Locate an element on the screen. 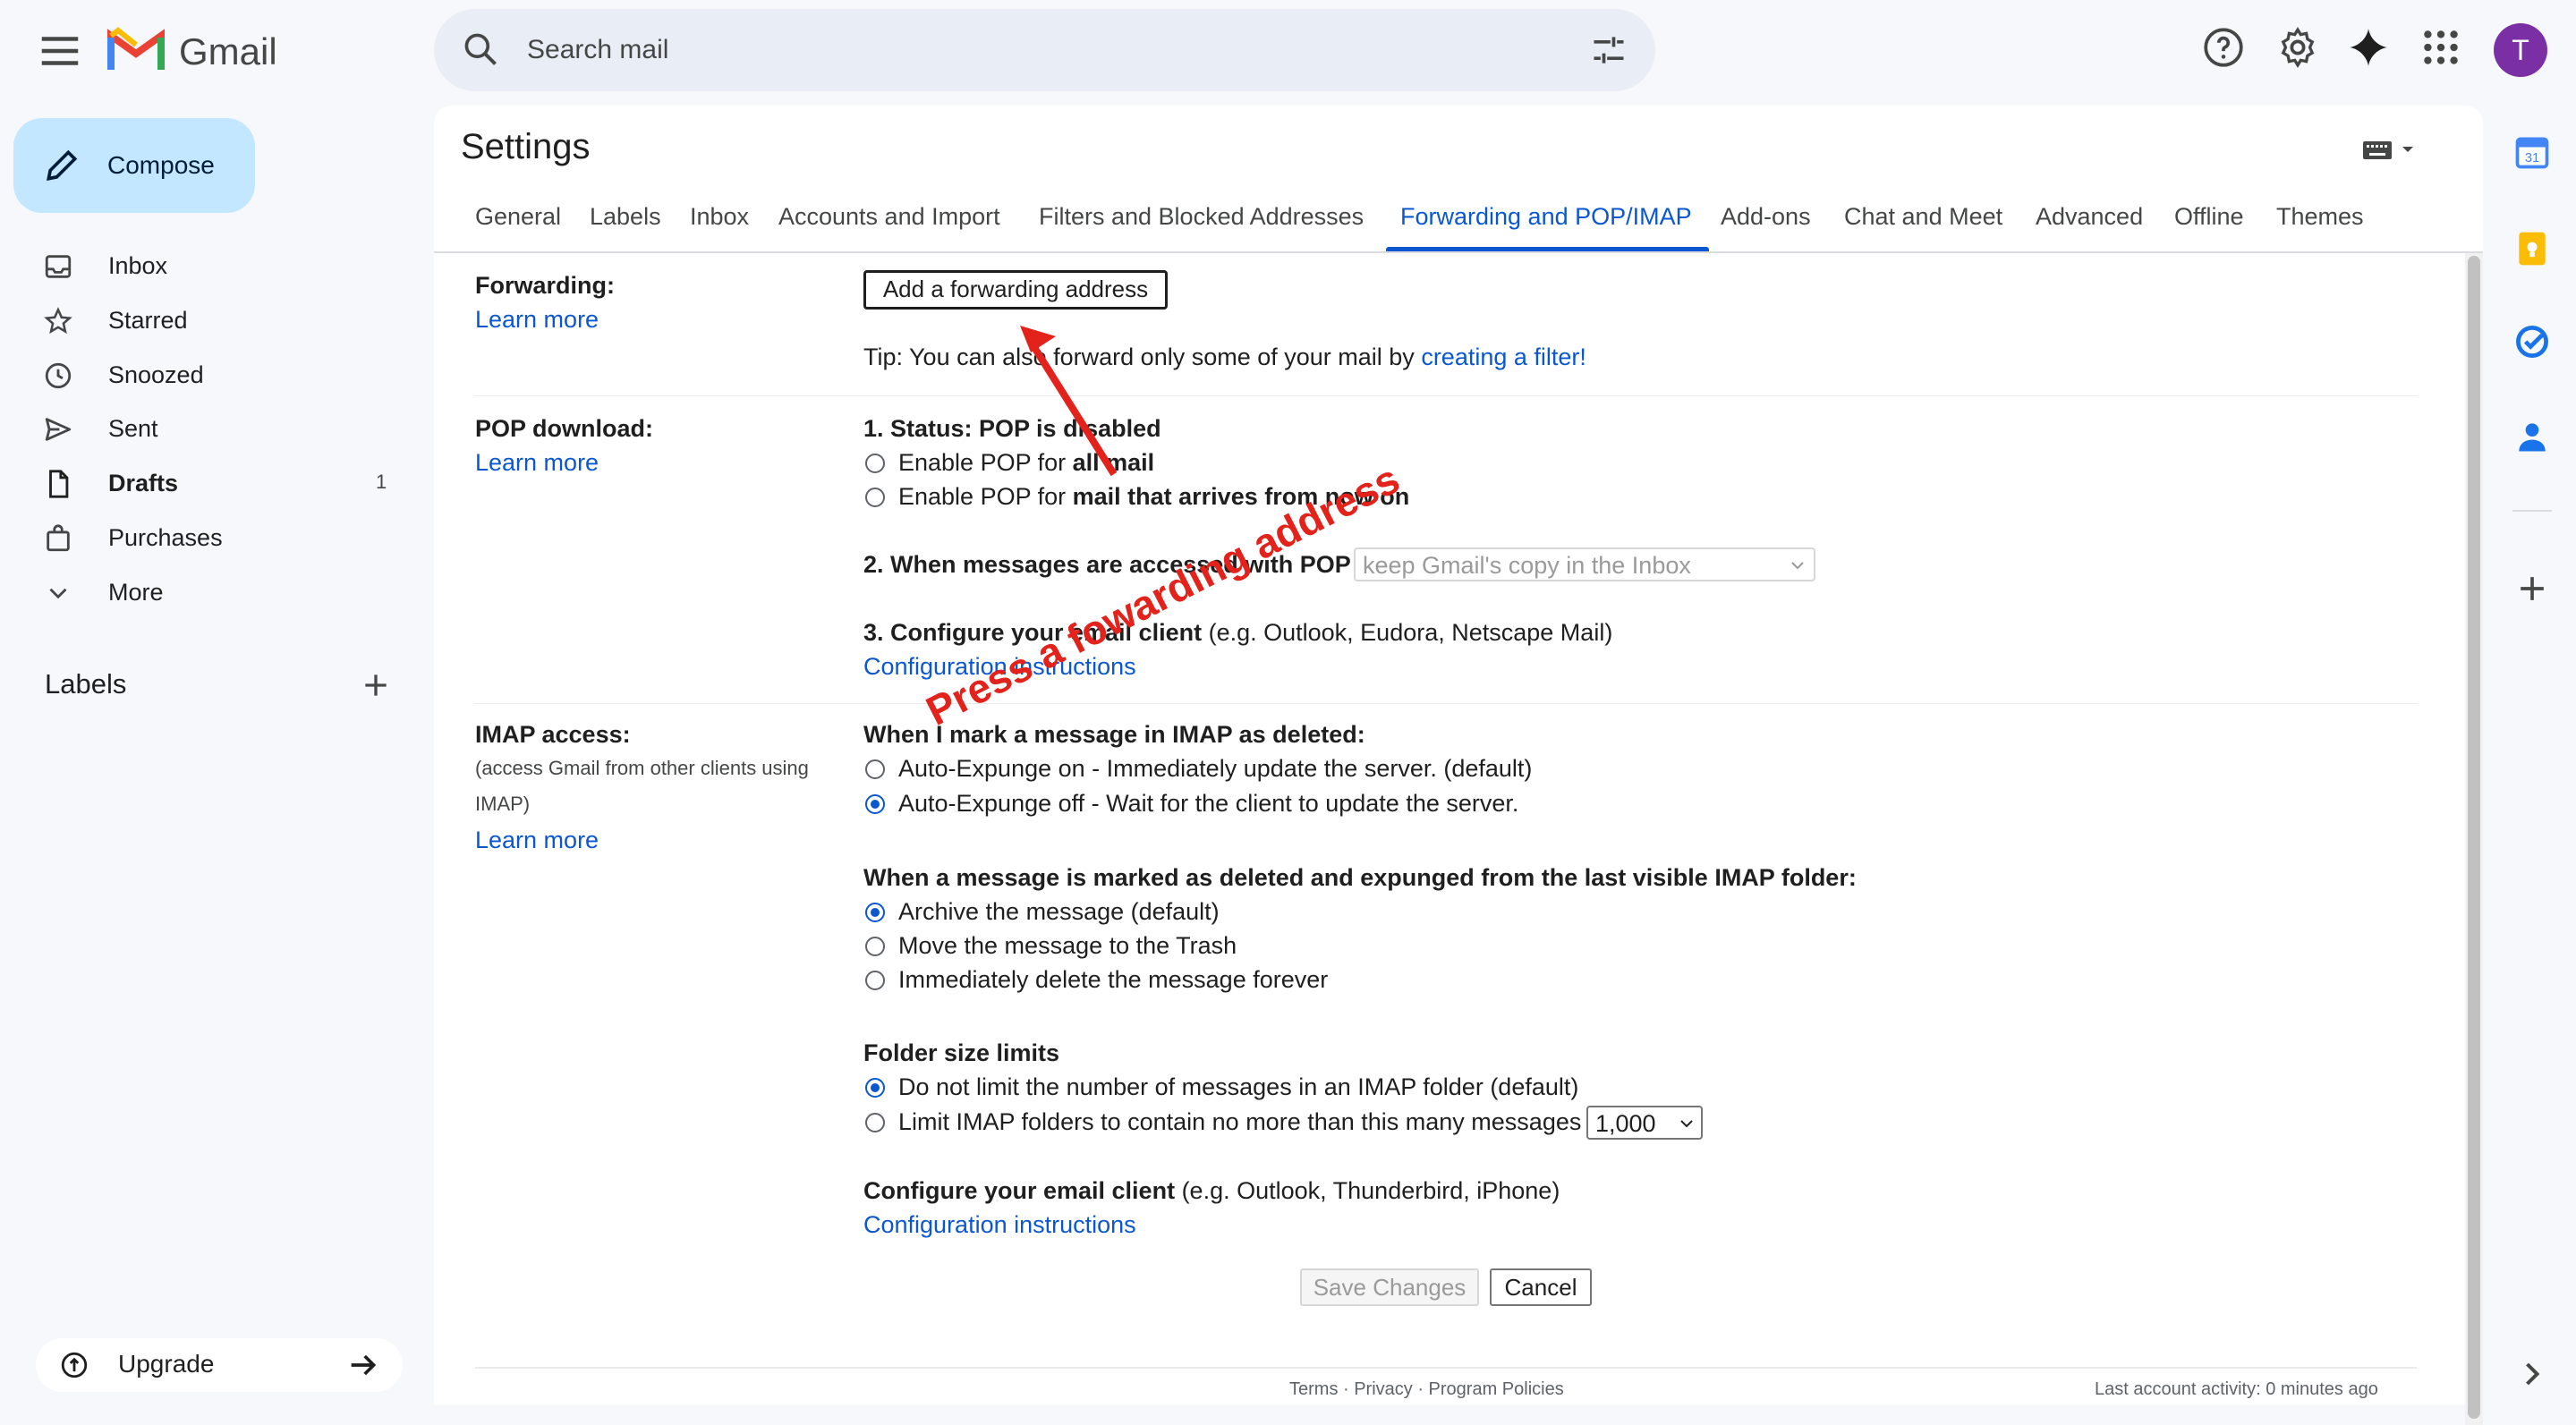 The height and width of the screenshot is (1425, 2576). compose-button: Compose is located at coordinates (134, 165).